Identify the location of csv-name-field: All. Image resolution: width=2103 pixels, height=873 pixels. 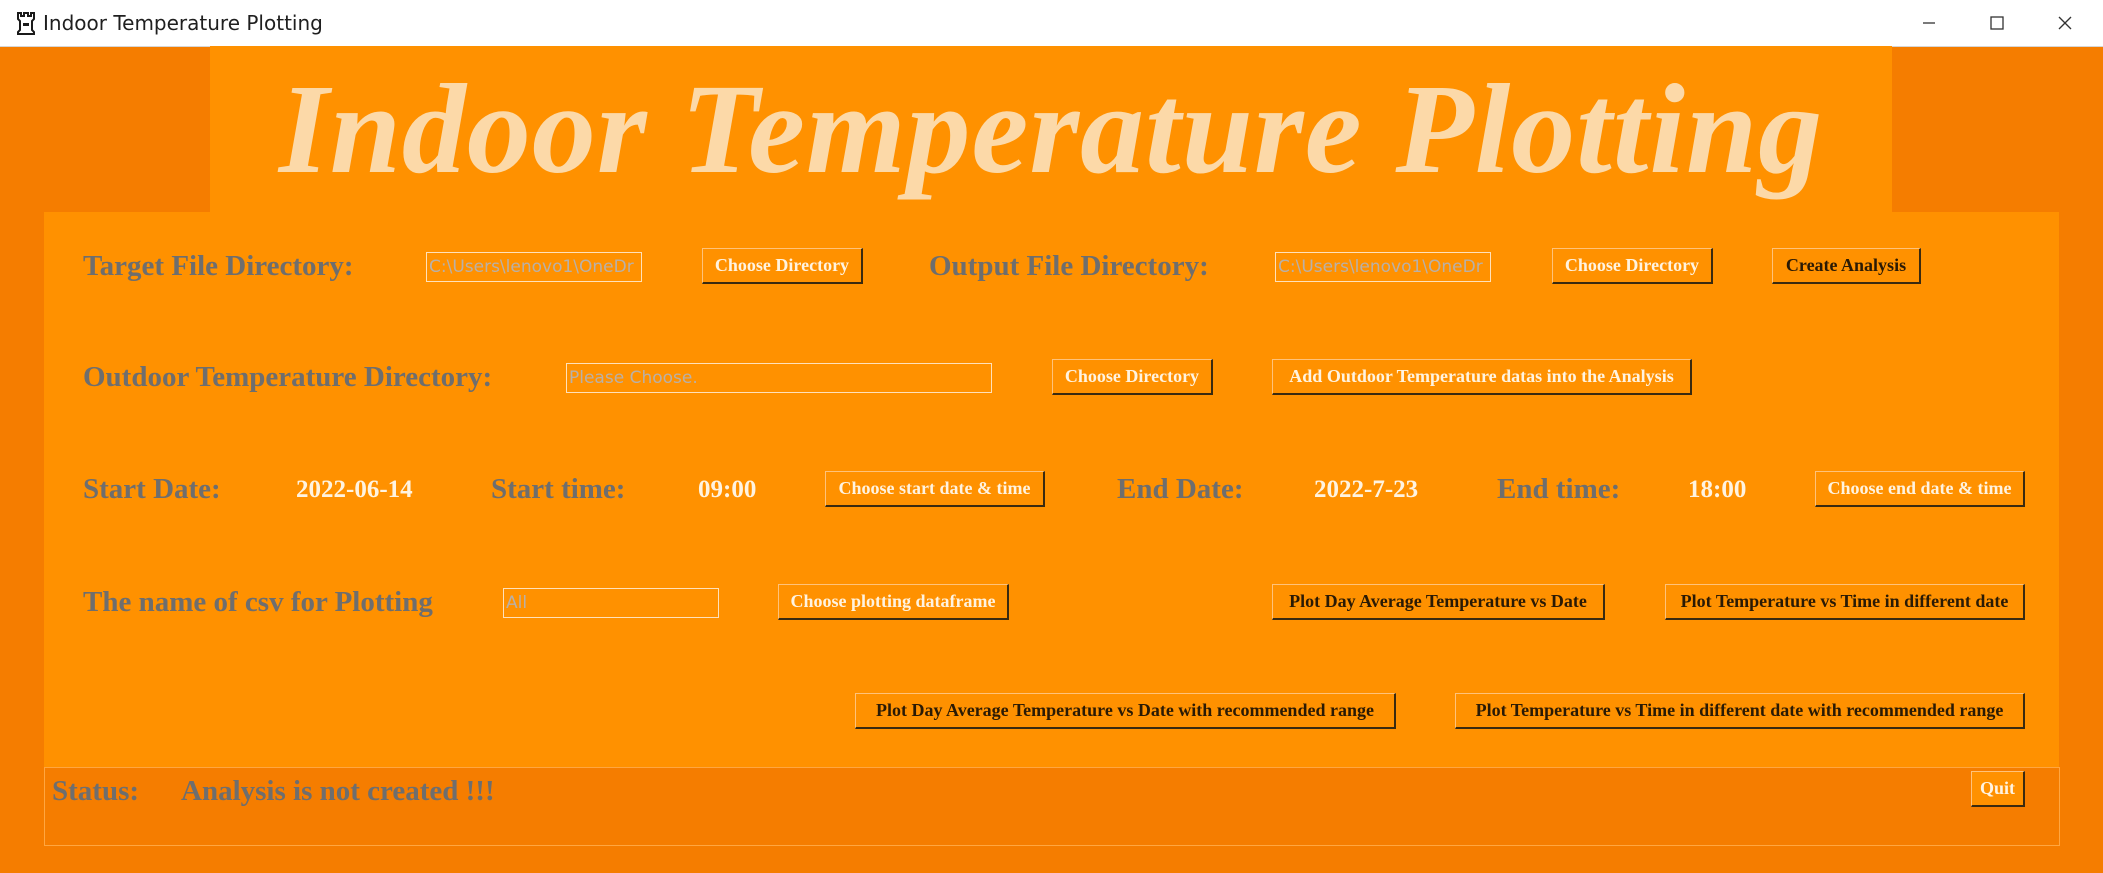
(611, 603).